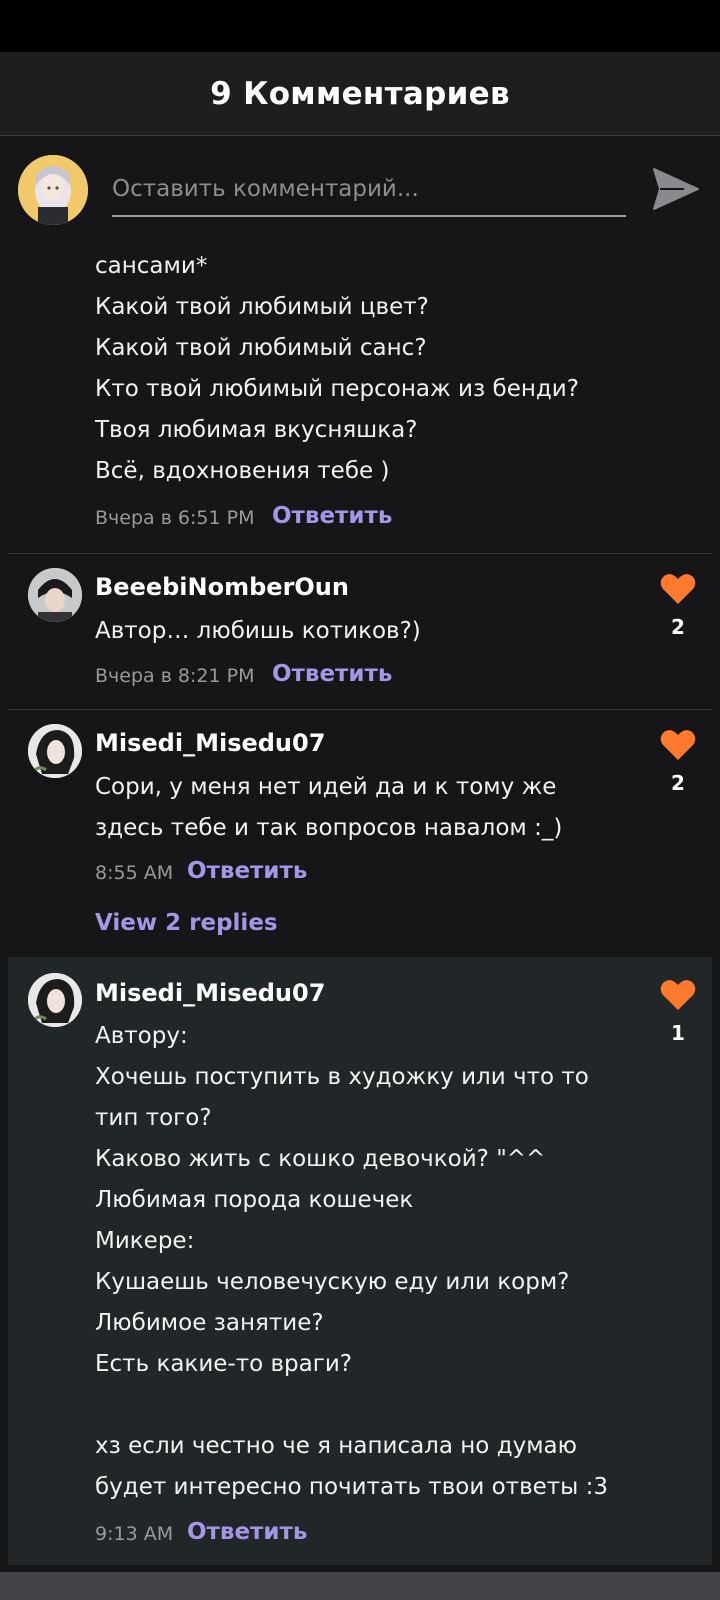 Image resolution: width=720 pixels, height=1600 pixels. I want to click on comment-text-line: Автору:, so click(141, 1036).